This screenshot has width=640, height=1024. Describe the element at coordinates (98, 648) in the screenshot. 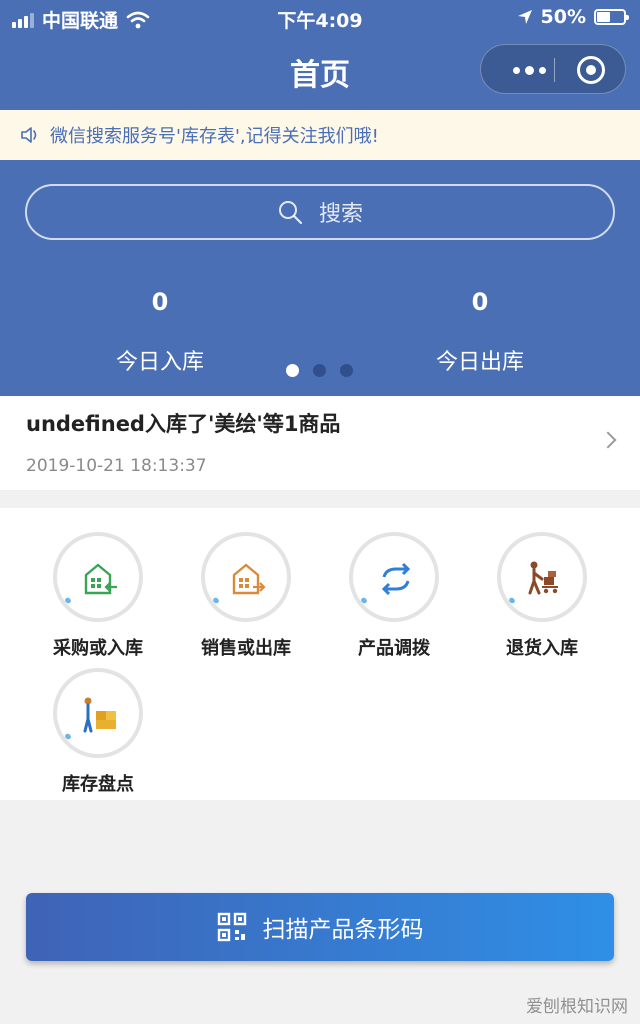

I see `action-label: 采购或入库` at that location.